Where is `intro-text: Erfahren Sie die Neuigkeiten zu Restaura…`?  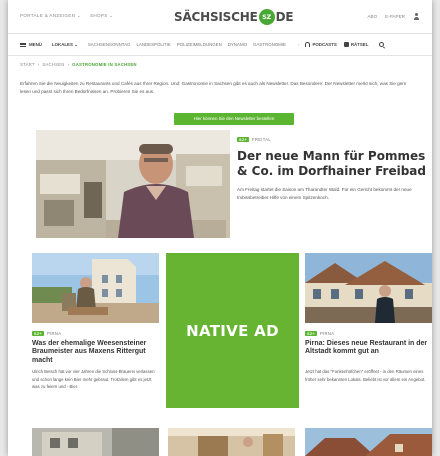 intro-text: Erfahren Sie die Neuigkeiten zu Restaura… is located at coordinates (213, 87).